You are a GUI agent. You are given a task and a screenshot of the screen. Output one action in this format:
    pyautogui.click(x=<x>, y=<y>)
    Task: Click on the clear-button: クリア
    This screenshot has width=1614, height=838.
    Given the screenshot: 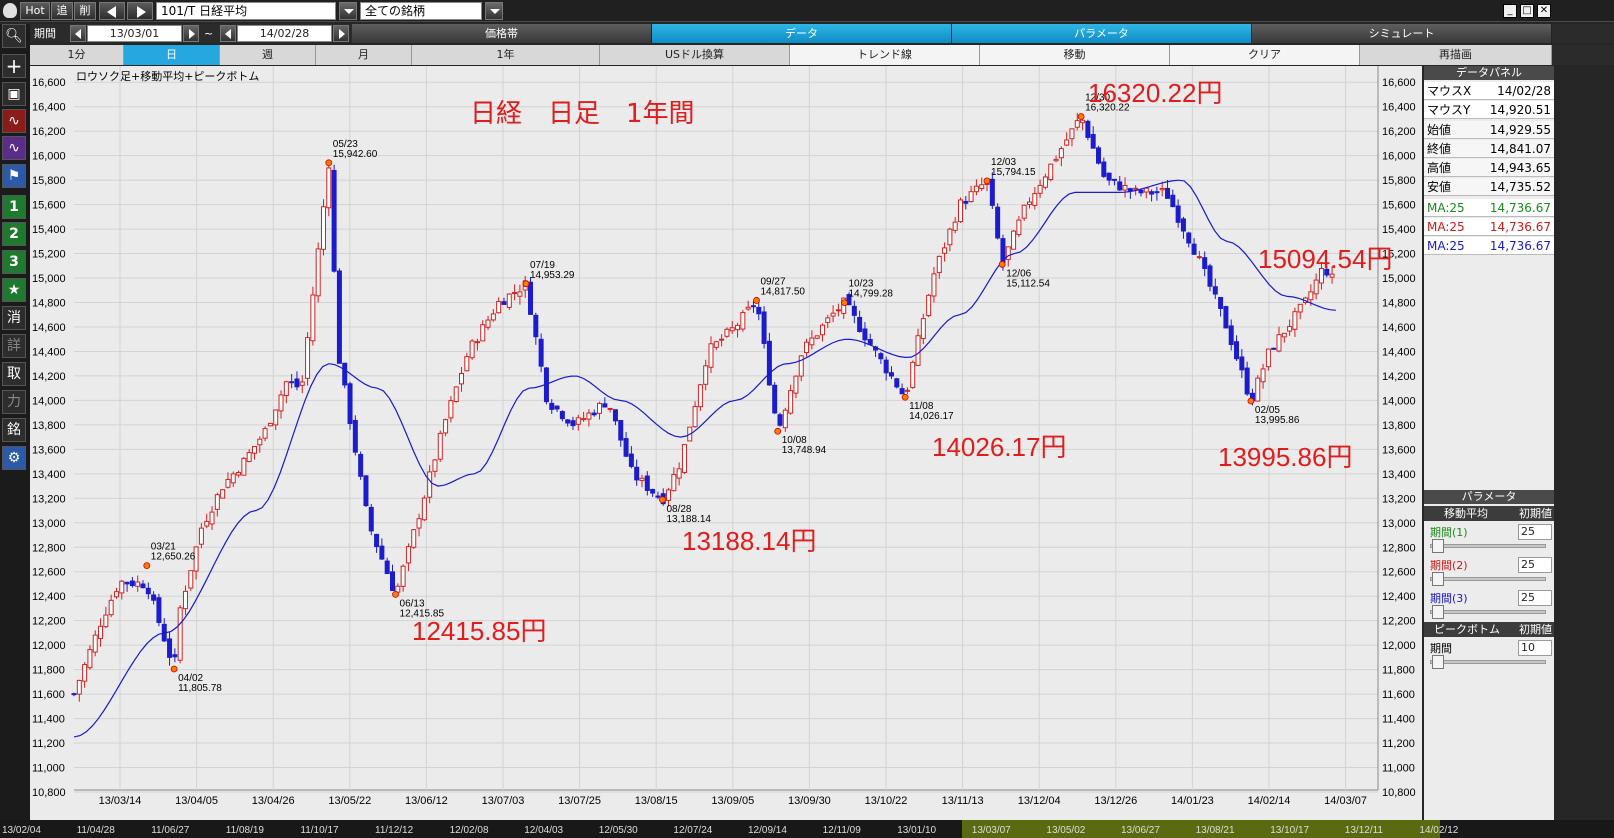 What is the action you would take?
    pyautogui.click(x=1265, y=55)
    